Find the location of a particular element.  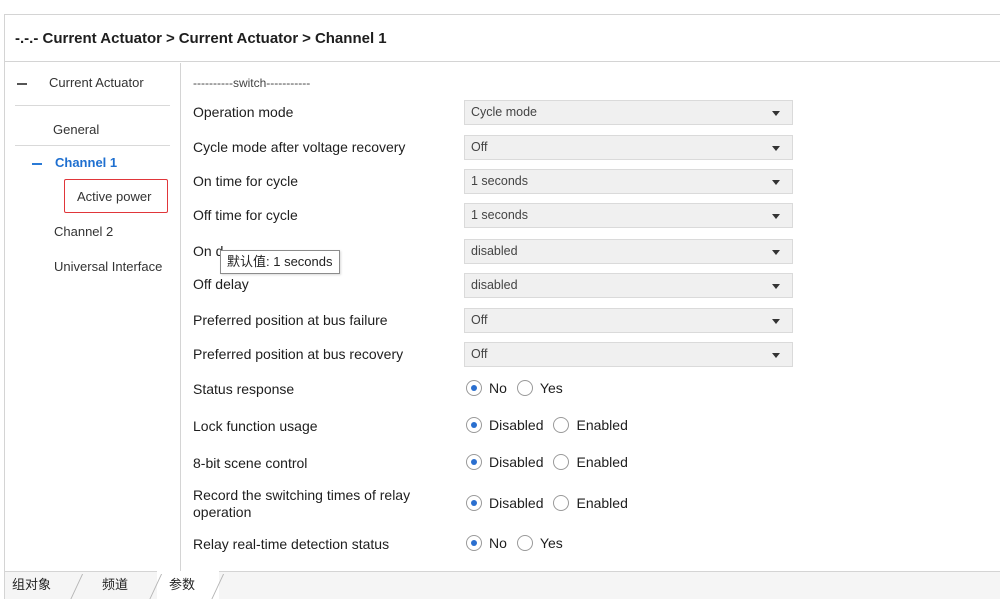

tab-parameters: 参数 is located at coordinates (182, 585).